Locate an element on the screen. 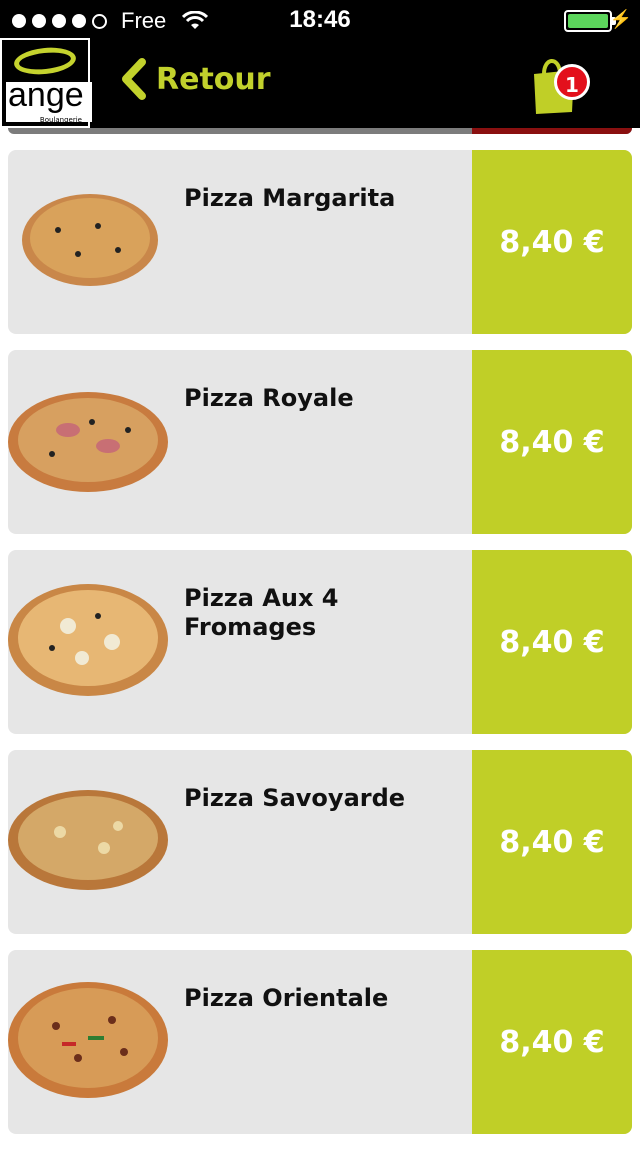 Image resolution: width=640 pixels, height=1150 pixels. pizza-orientale-image is located at coordinates (88, 1040).